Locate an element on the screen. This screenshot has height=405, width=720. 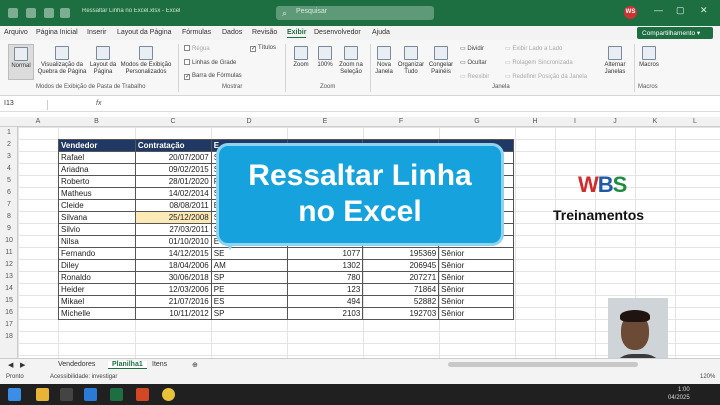
split-button: ▭ Dividir is located at coordinates (472, 48).